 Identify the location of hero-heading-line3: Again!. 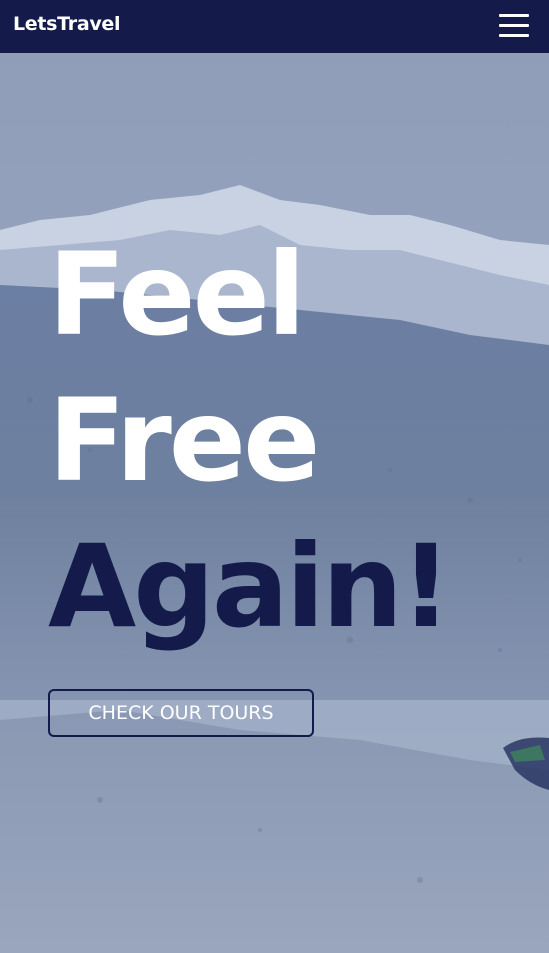
(250, 586).